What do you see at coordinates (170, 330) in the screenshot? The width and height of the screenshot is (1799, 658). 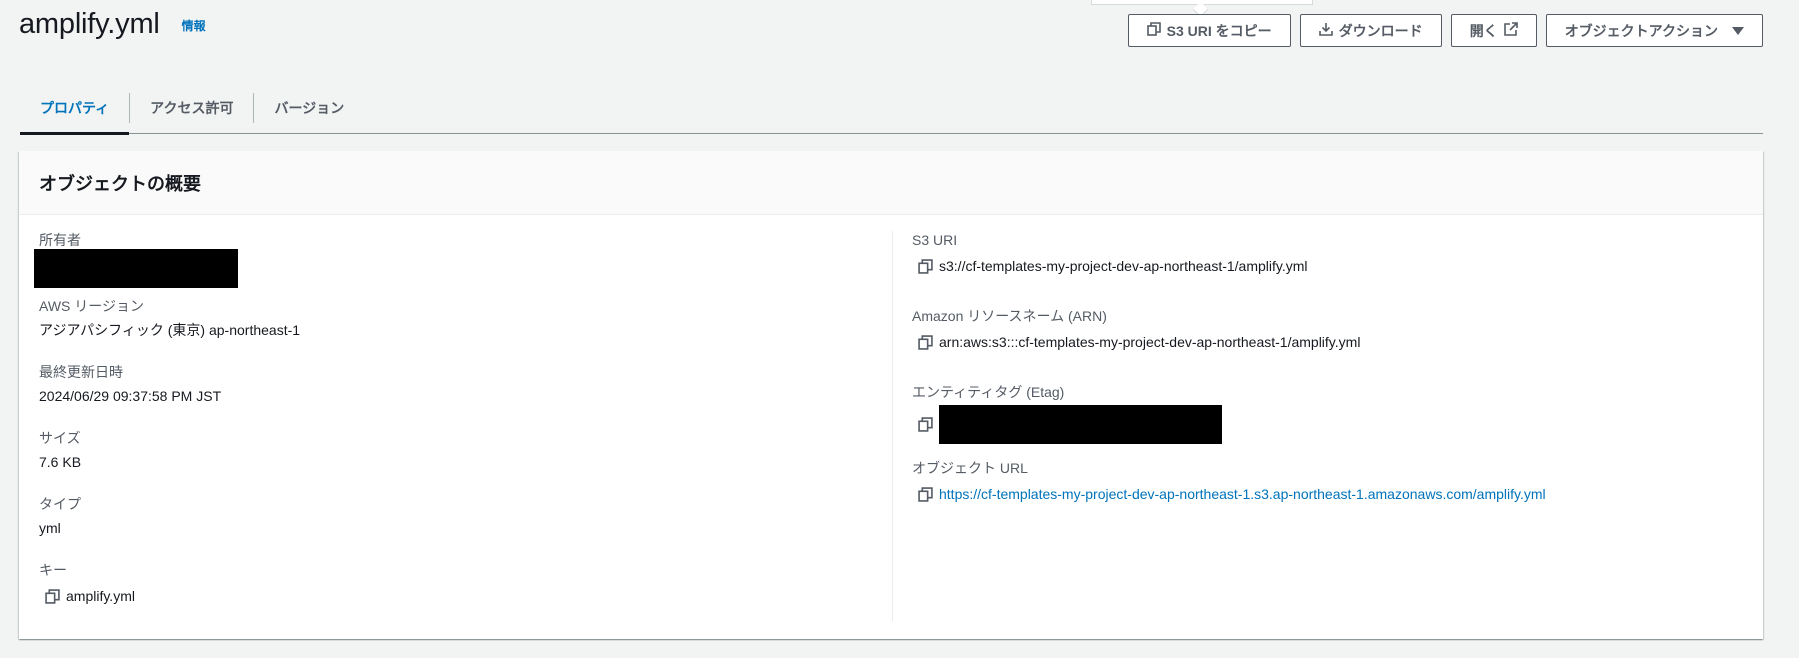 I see `region-value: アジアパシフィック (東京) ap-northeast-1` at bounding box center [170, 330].